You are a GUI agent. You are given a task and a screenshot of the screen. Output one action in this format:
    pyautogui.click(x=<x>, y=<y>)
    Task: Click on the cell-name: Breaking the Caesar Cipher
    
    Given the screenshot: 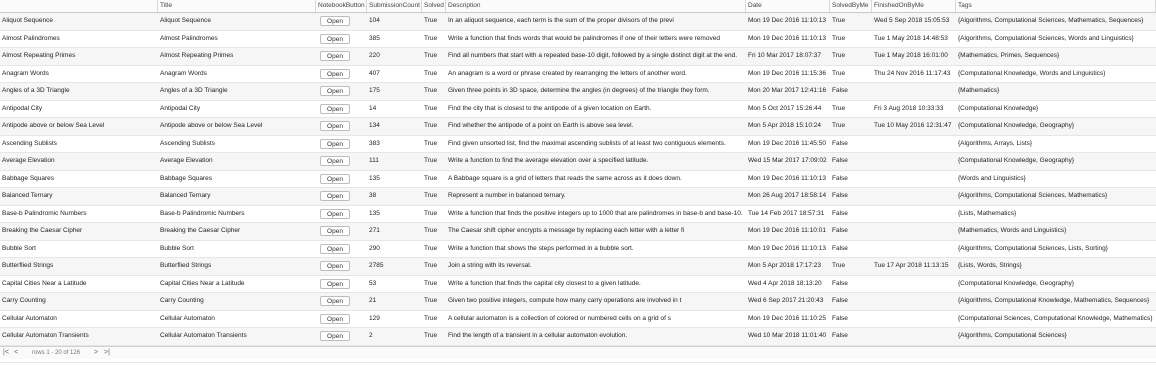 What is the action you would take?
    pyautogui.click(x=42, y=230)
    